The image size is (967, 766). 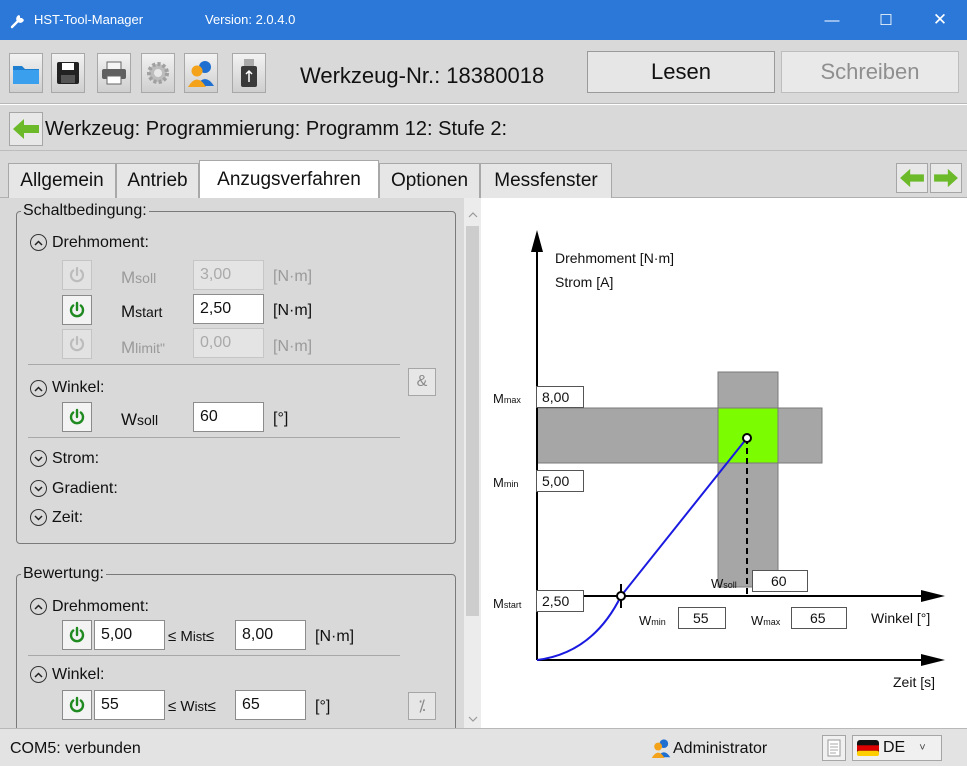 I want to click on tab-anzugsverfahren: Anzugsverfahren, so click(x=289, y=179).